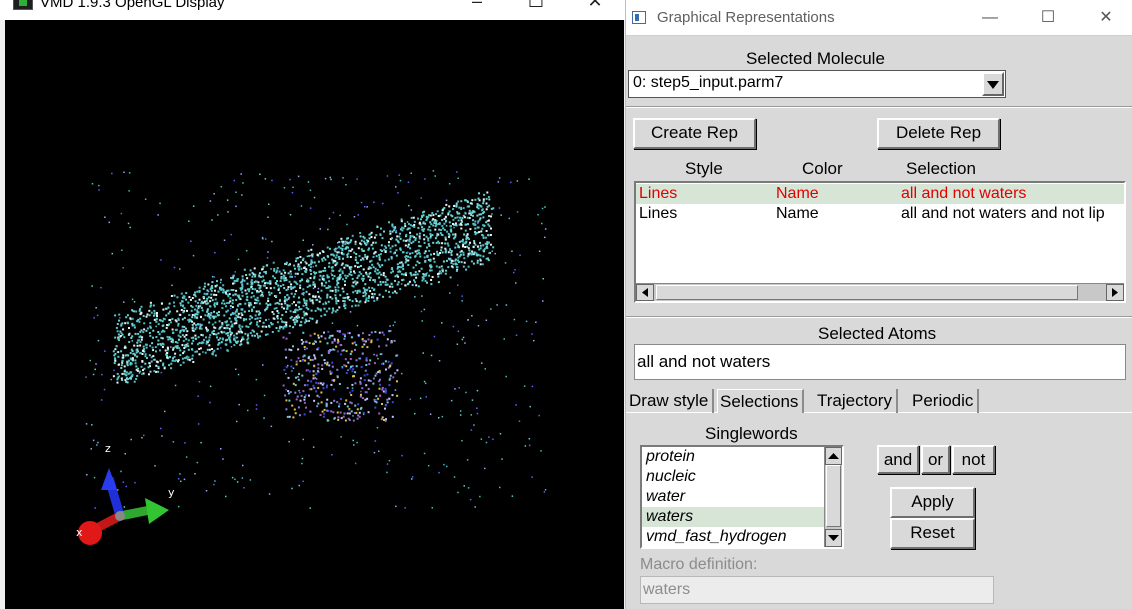  I want to click on reps-title-bar: Graphical Representations — ☐ ✕, so click(879, 18).